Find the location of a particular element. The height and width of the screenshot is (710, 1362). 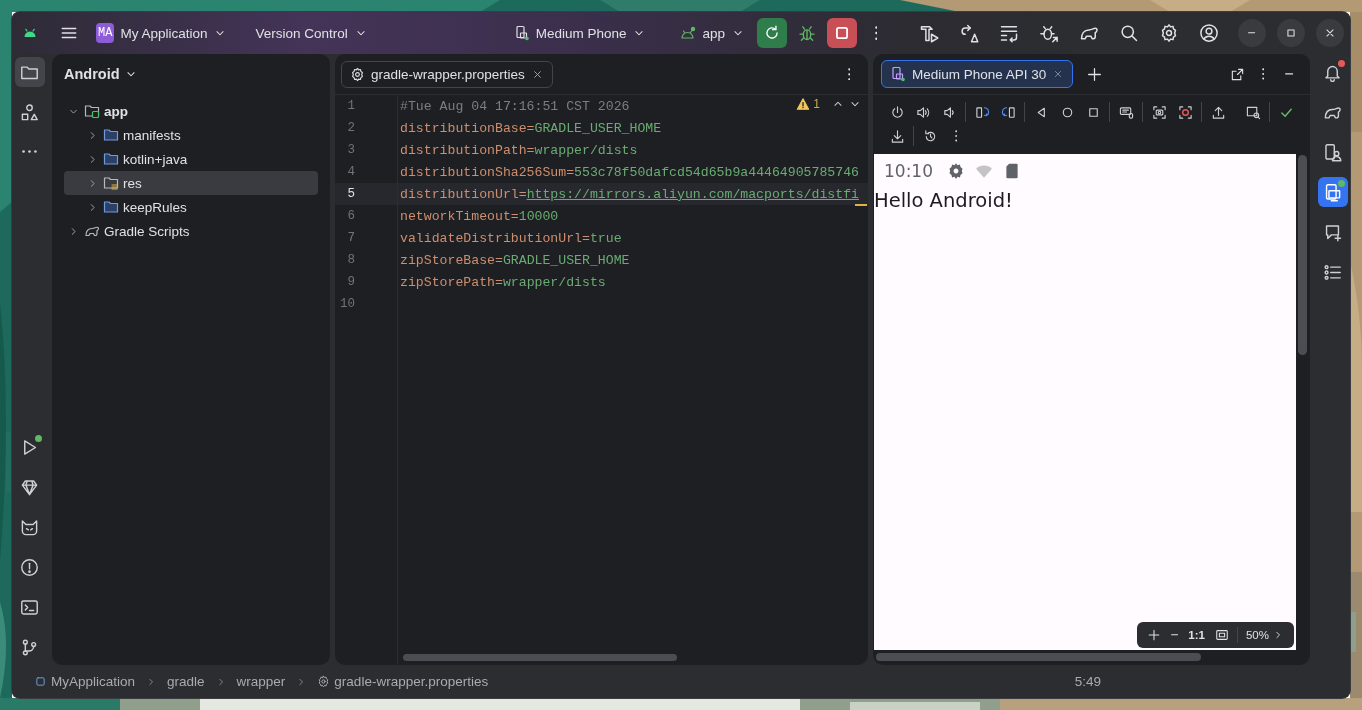

chat-plus-icon is located at coordinates (1332, 232).